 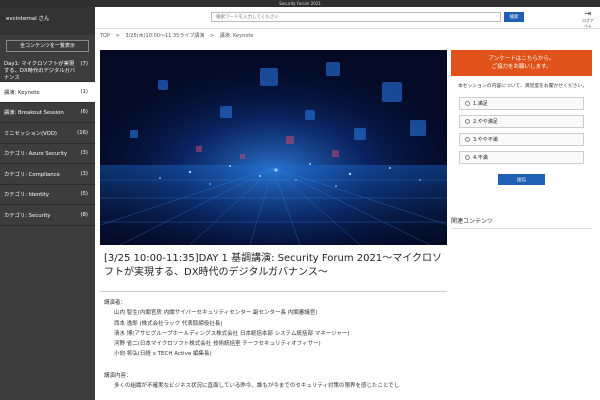 I want to click on window-title-bar: Security Forum 2021, so click(x=300, y=3).